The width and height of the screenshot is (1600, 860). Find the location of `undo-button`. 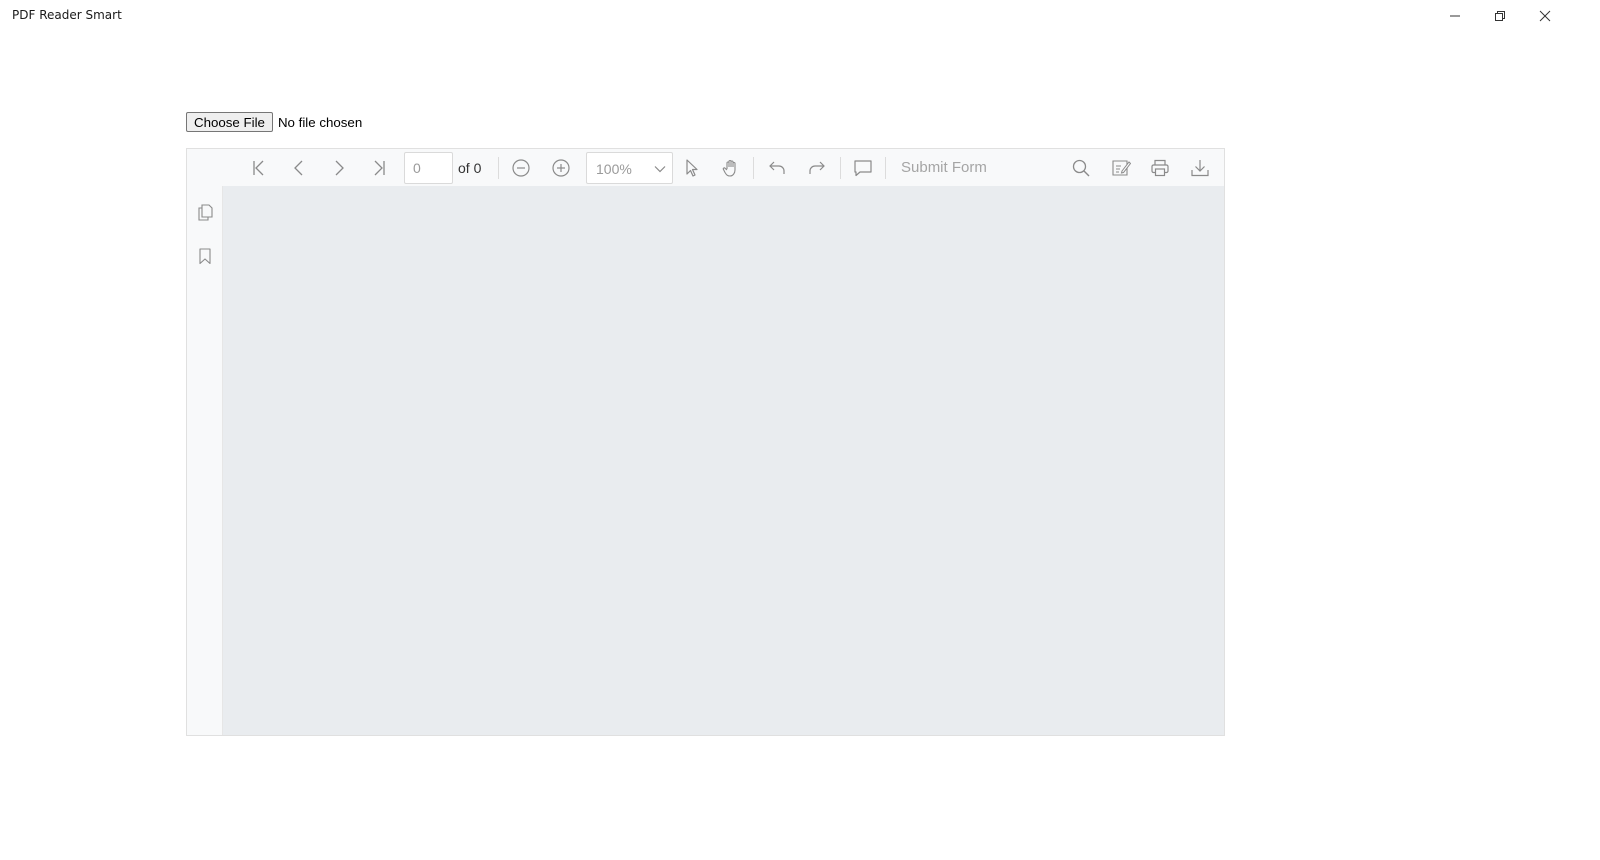

undo-button is located at coordinates (777, 168).